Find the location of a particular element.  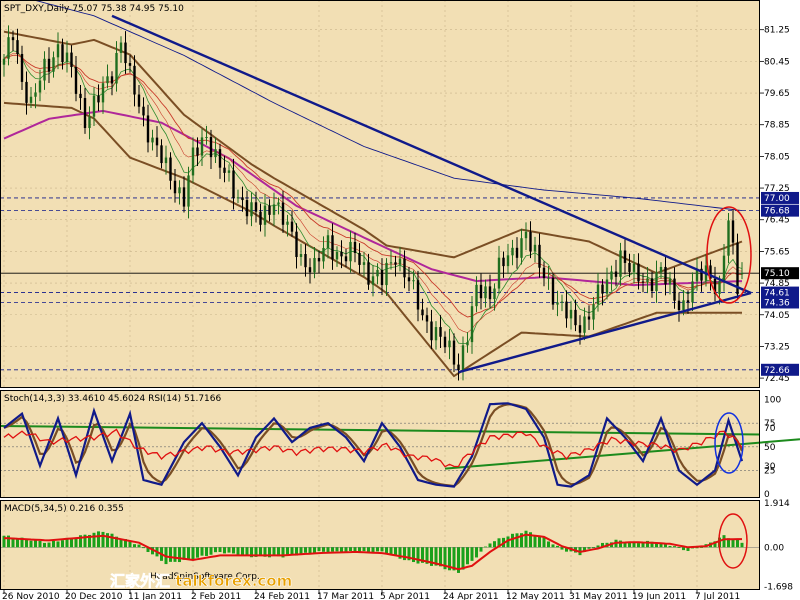

price-tick-label: 78.05 is located at coordinates (777, 157).